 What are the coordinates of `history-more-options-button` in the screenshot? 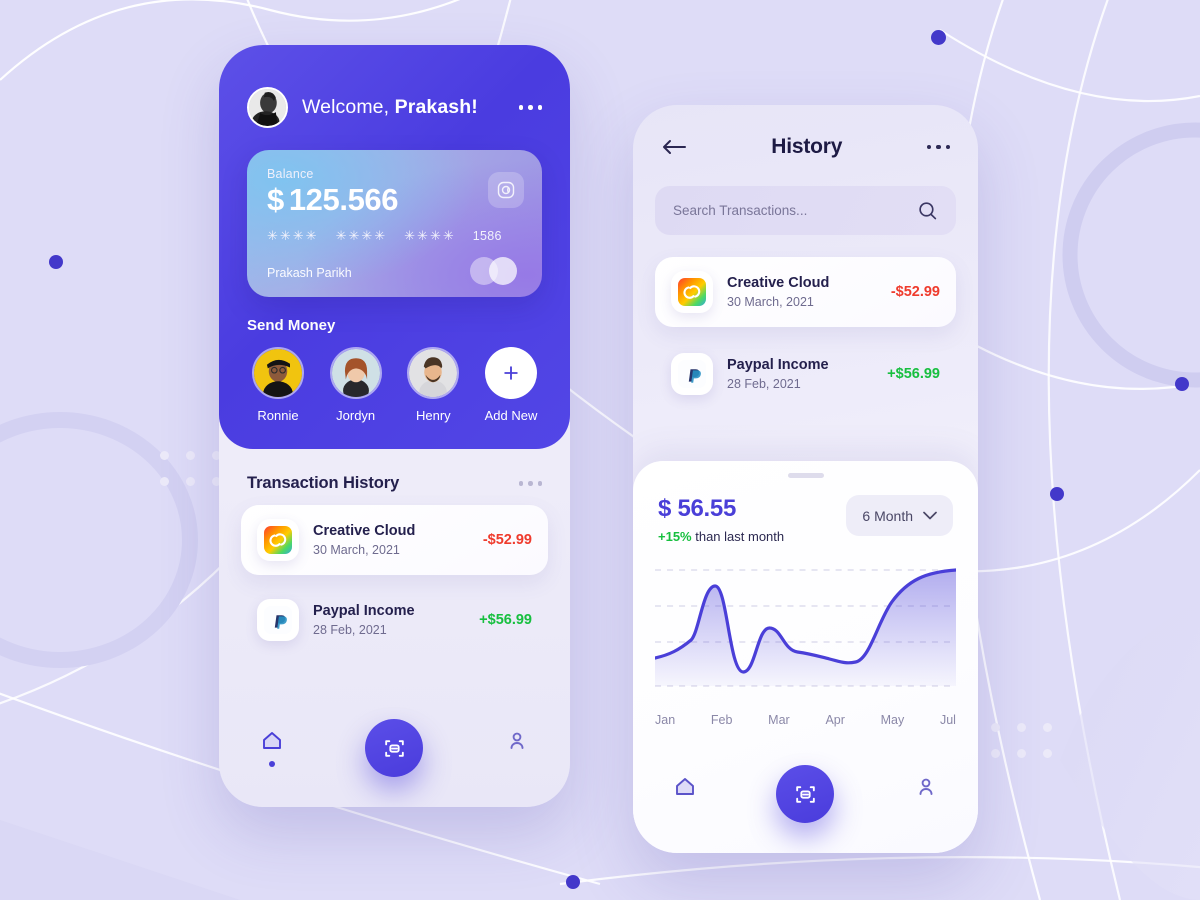 It's located at (938, 147).